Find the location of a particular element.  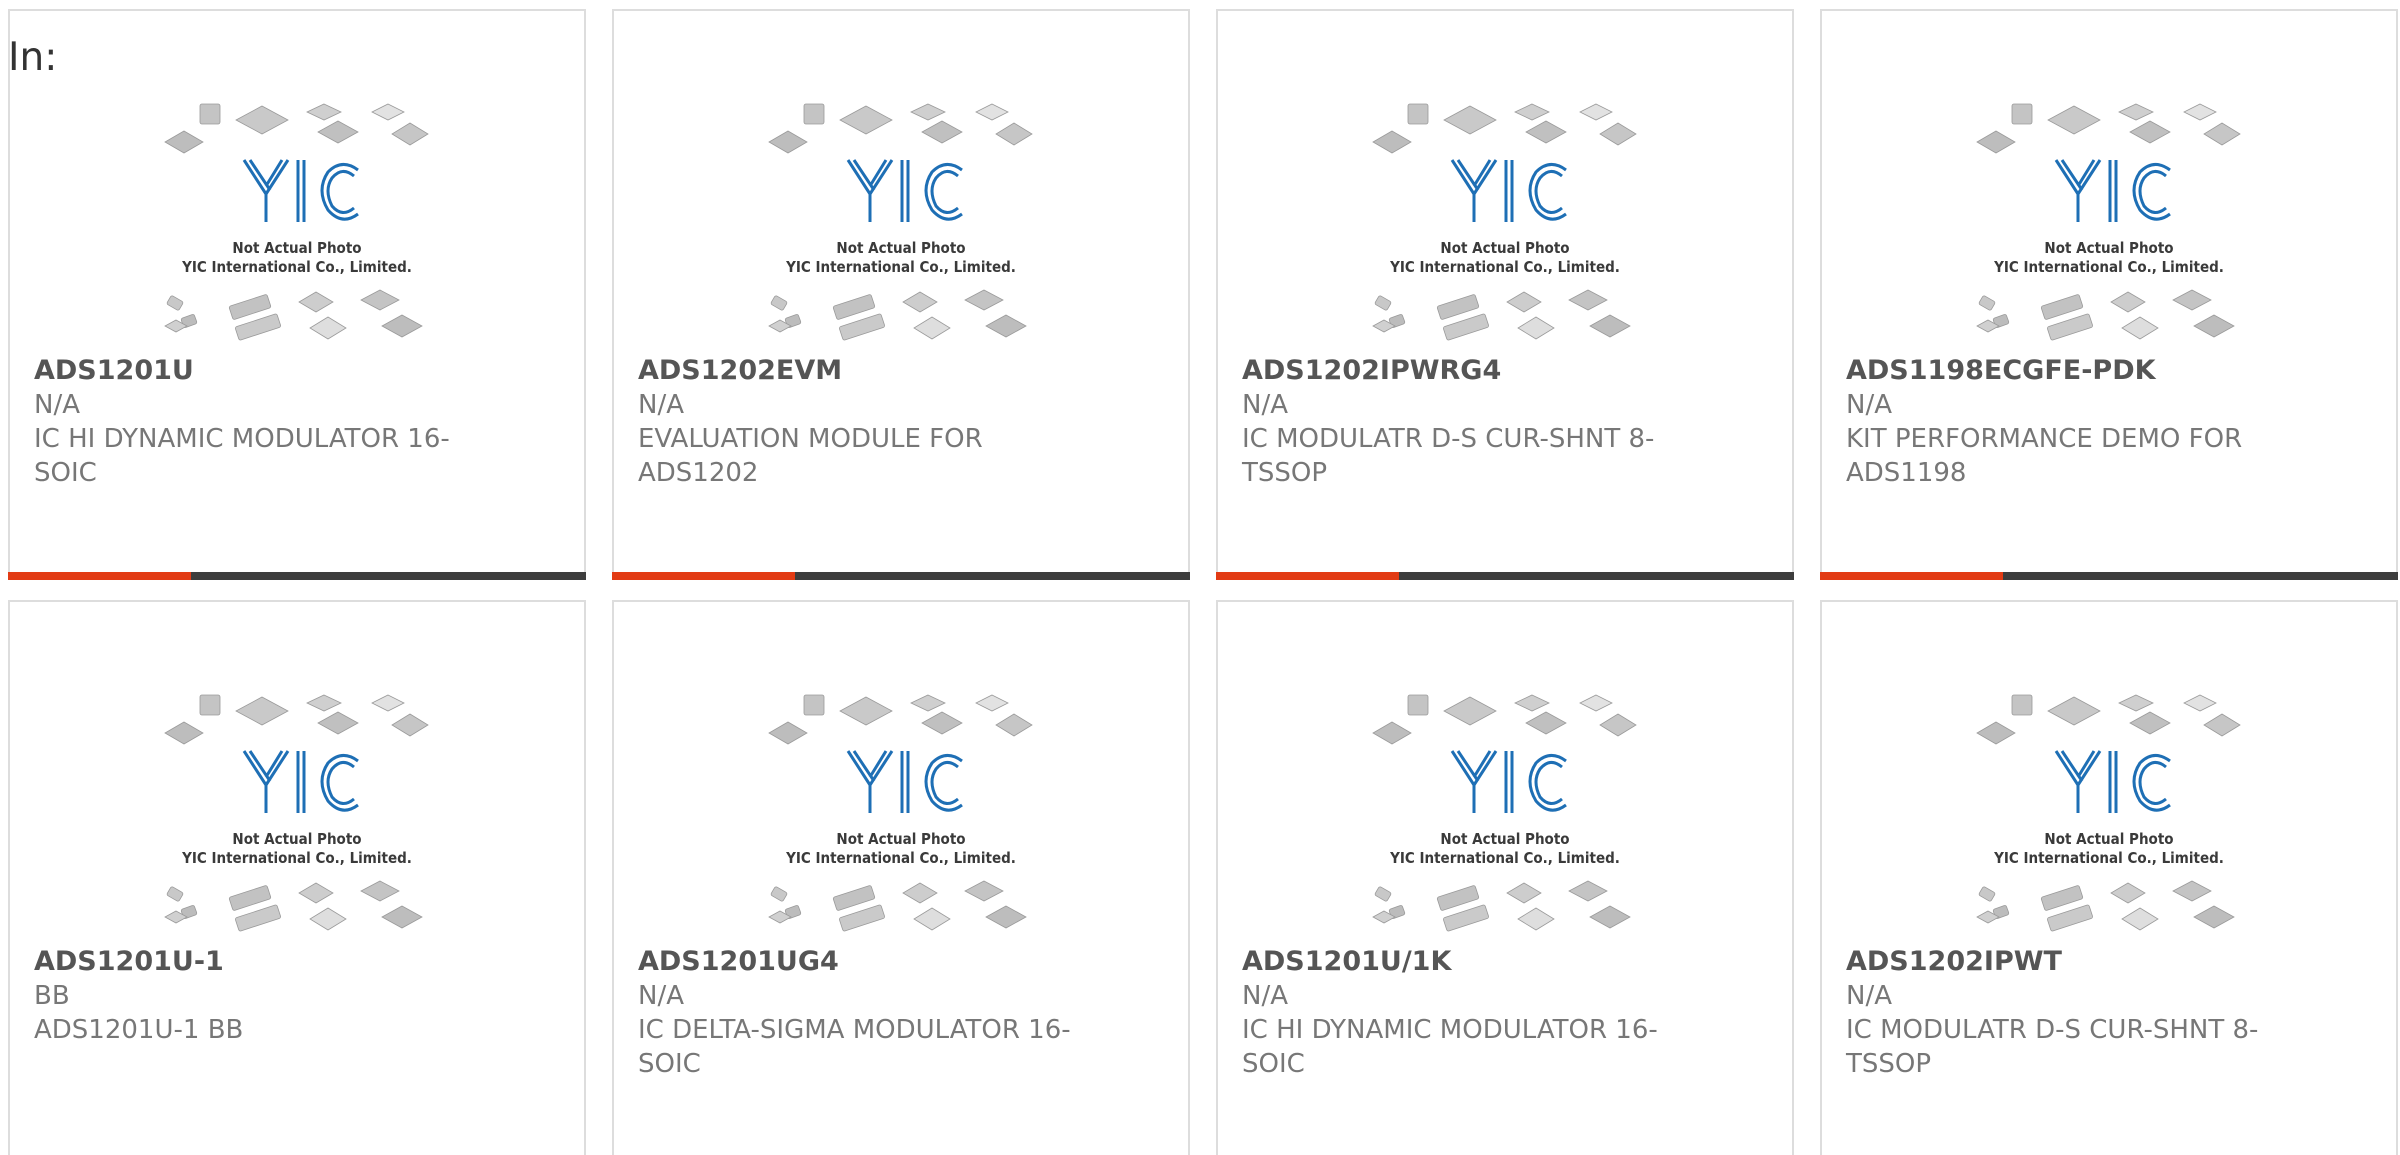

product-part-number: ADS1202IPWT is located at coordinates (2066, 962).